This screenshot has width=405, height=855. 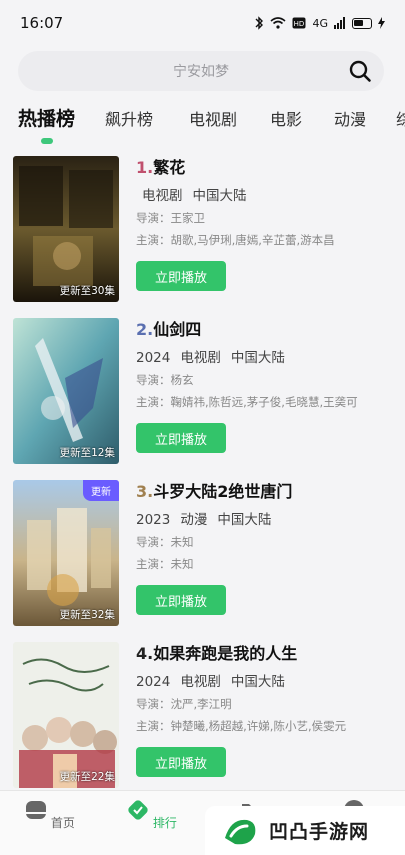 I want to click on rank-number: 3., so click(x=145, y=491).